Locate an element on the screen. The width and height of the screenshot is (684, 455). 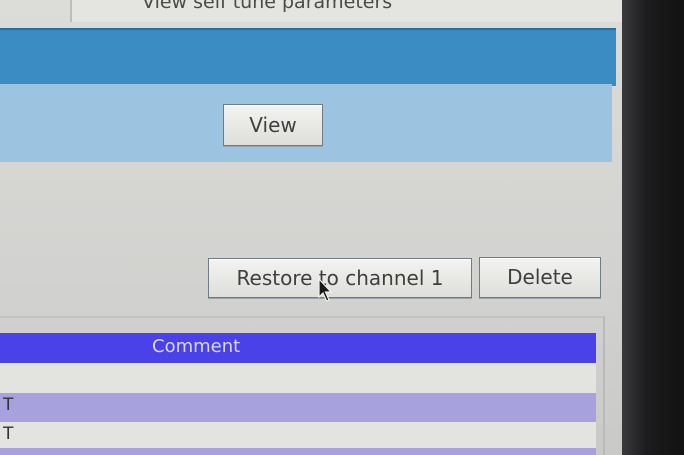
title-bar: View self tune parameters is located at coordinates (349, 11).